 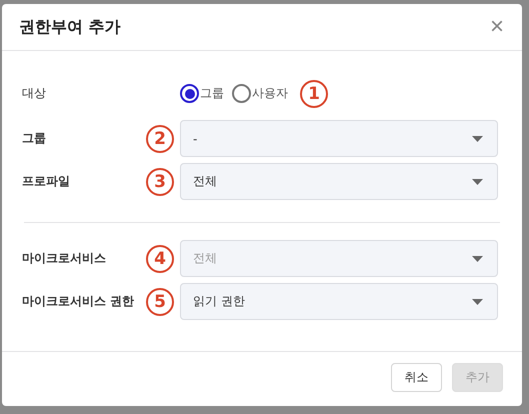 I want to click on dialog-button: 취소, so click(x=416, y=377).